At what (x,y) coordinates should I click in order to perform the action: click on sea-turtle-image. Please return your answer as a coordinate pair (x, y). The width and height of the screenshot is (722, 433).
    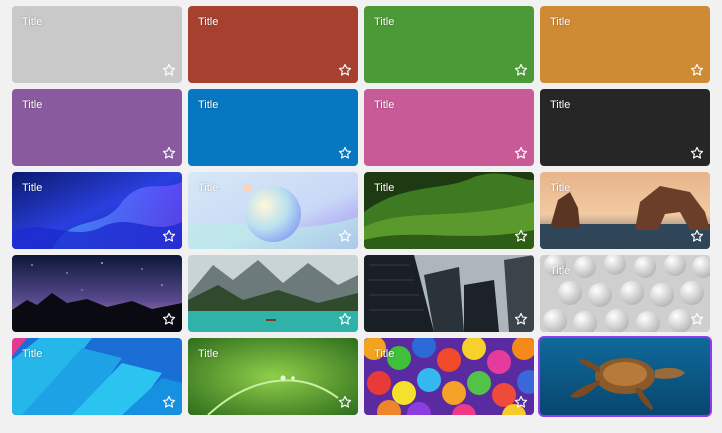
    Looking at the image, I should click on (625, 376).